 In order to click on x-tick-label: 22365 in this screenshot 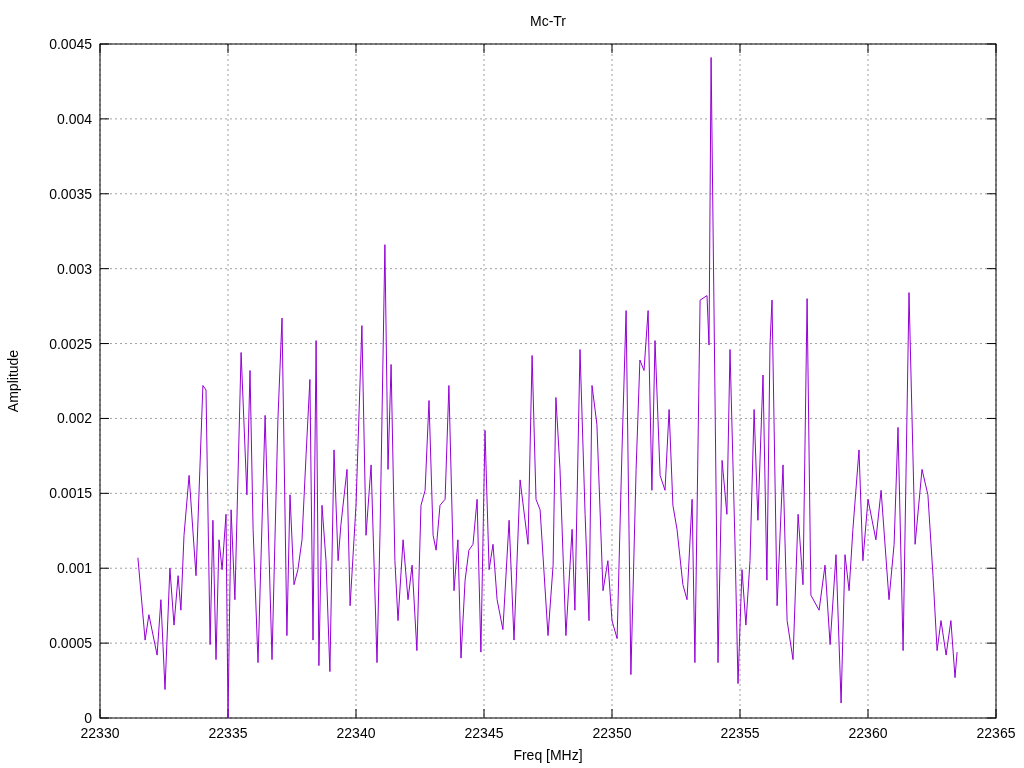, I will do `click(996, 733)`.